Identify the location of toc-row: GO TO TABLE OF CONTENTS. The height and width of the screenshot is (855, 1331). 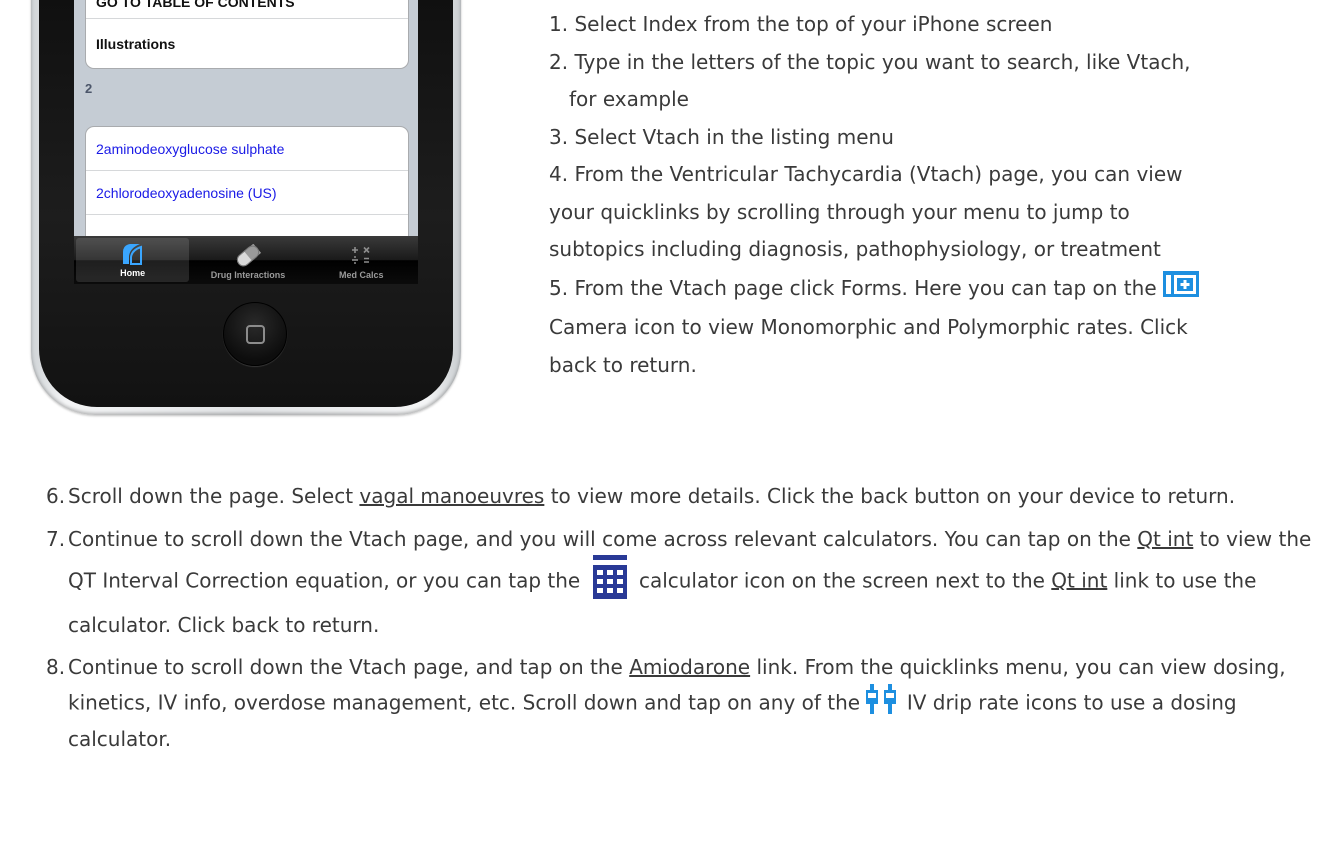
(247, 9).